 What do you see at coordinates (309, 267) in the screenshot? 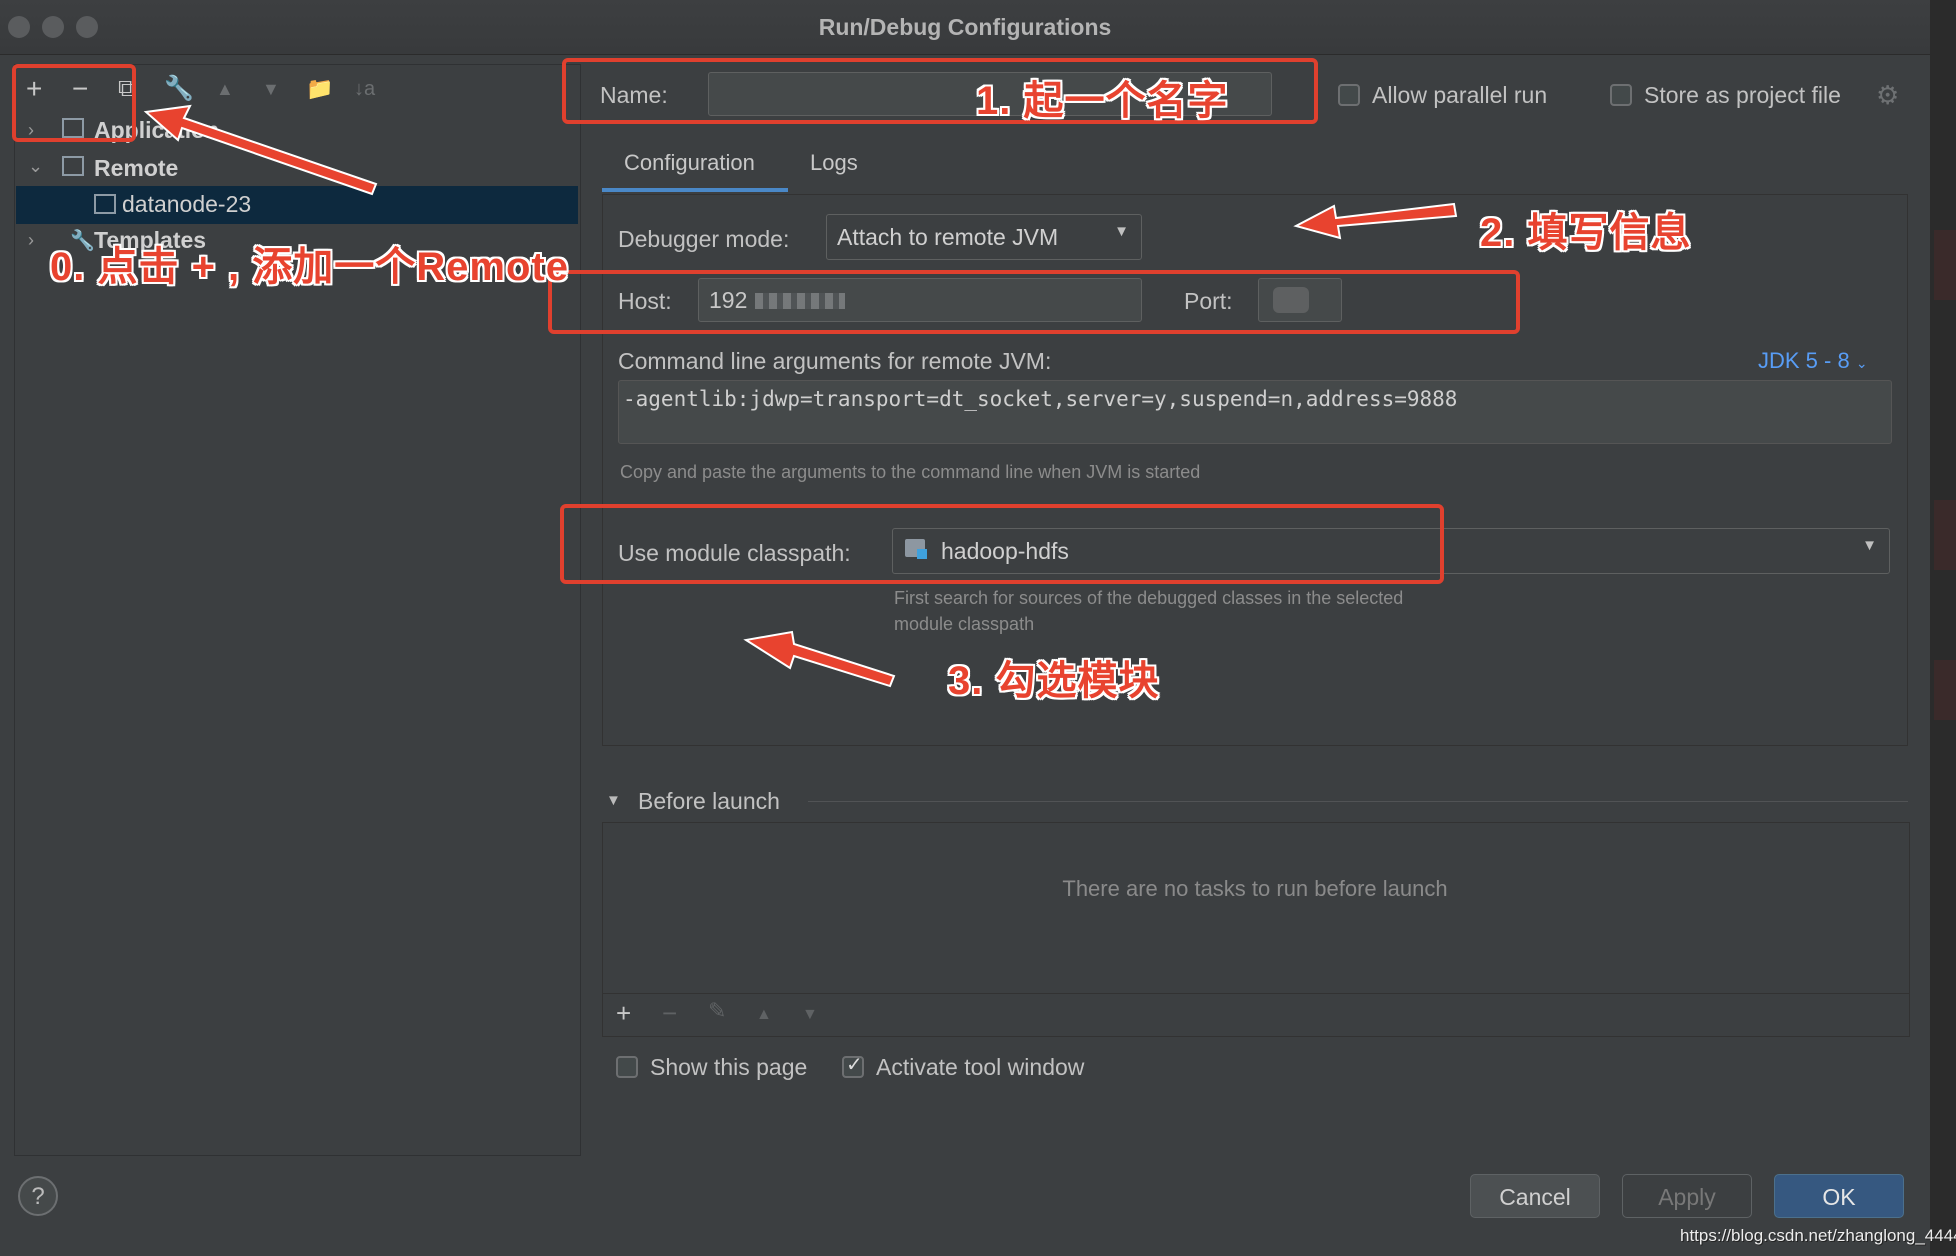
I see `annotation-step0: 0. 点击 + , 添加一个Remote` at bounding box center [309, 267].